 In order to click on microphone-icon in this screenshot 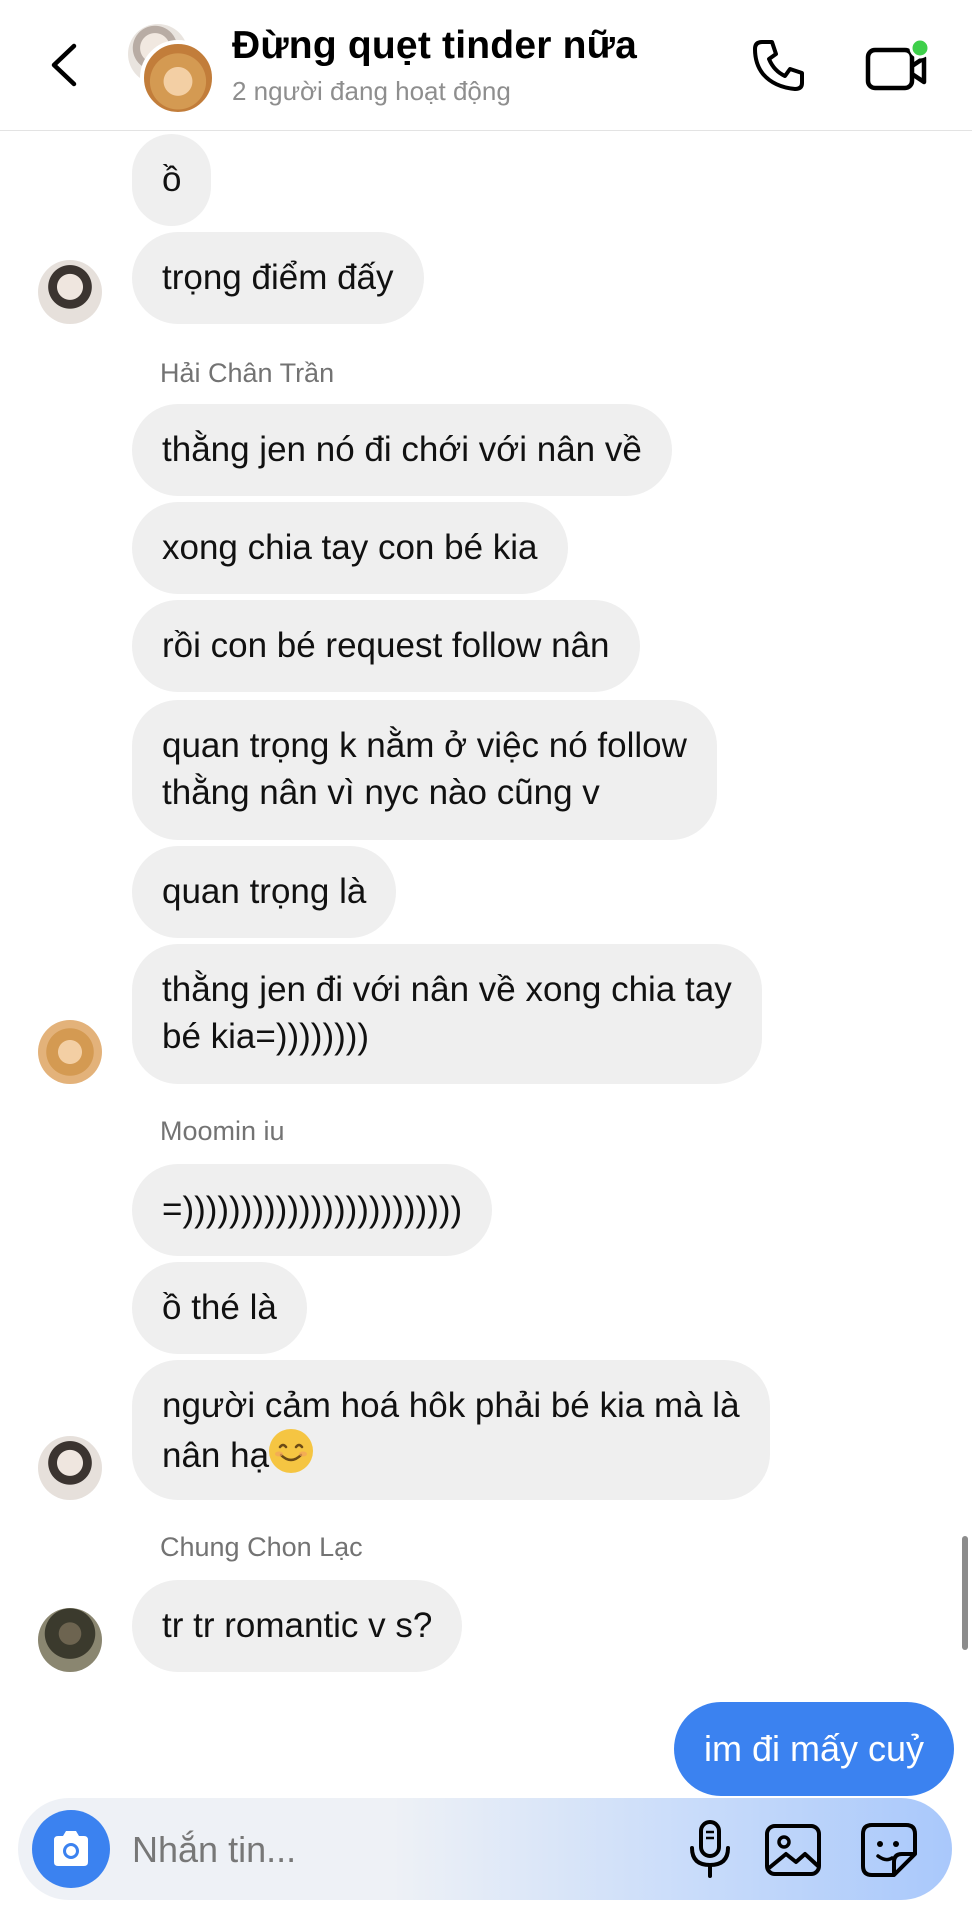, I will do `click(710, 1849)`.